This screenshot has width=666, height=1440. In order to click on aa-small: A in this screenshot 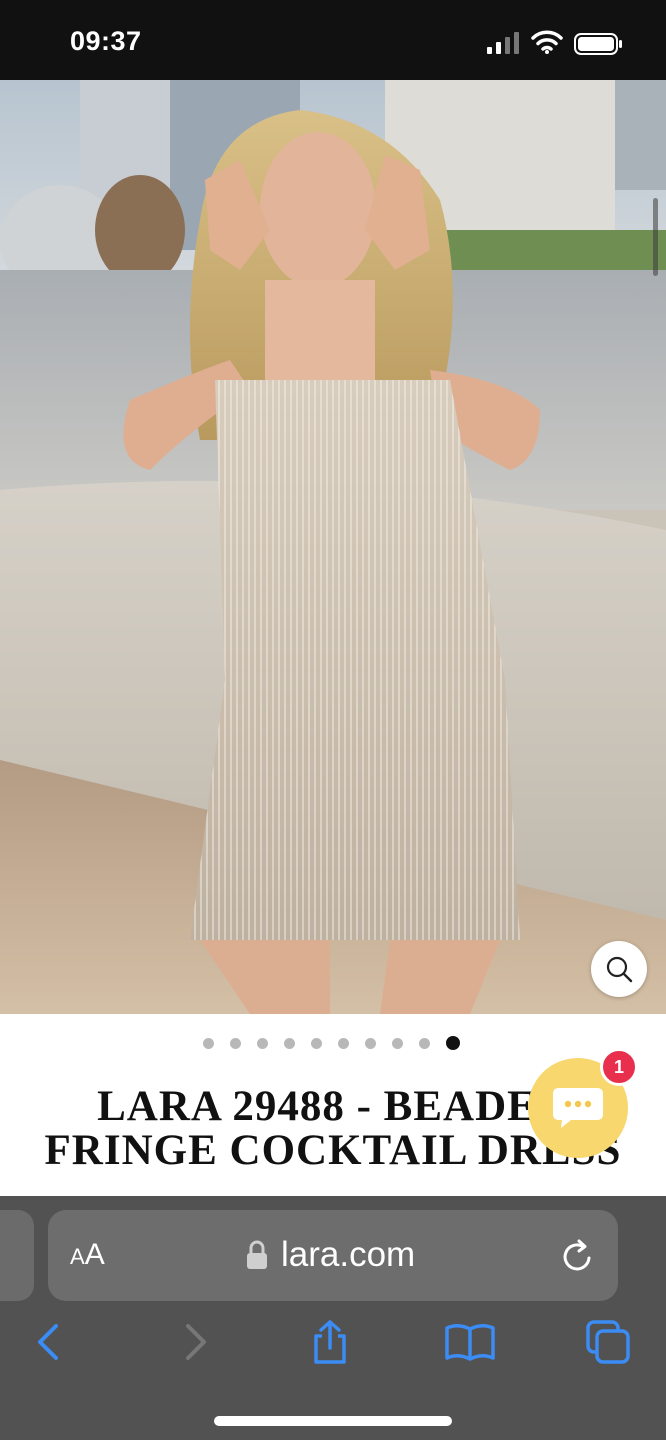, I will do `click(77, 1256)`.